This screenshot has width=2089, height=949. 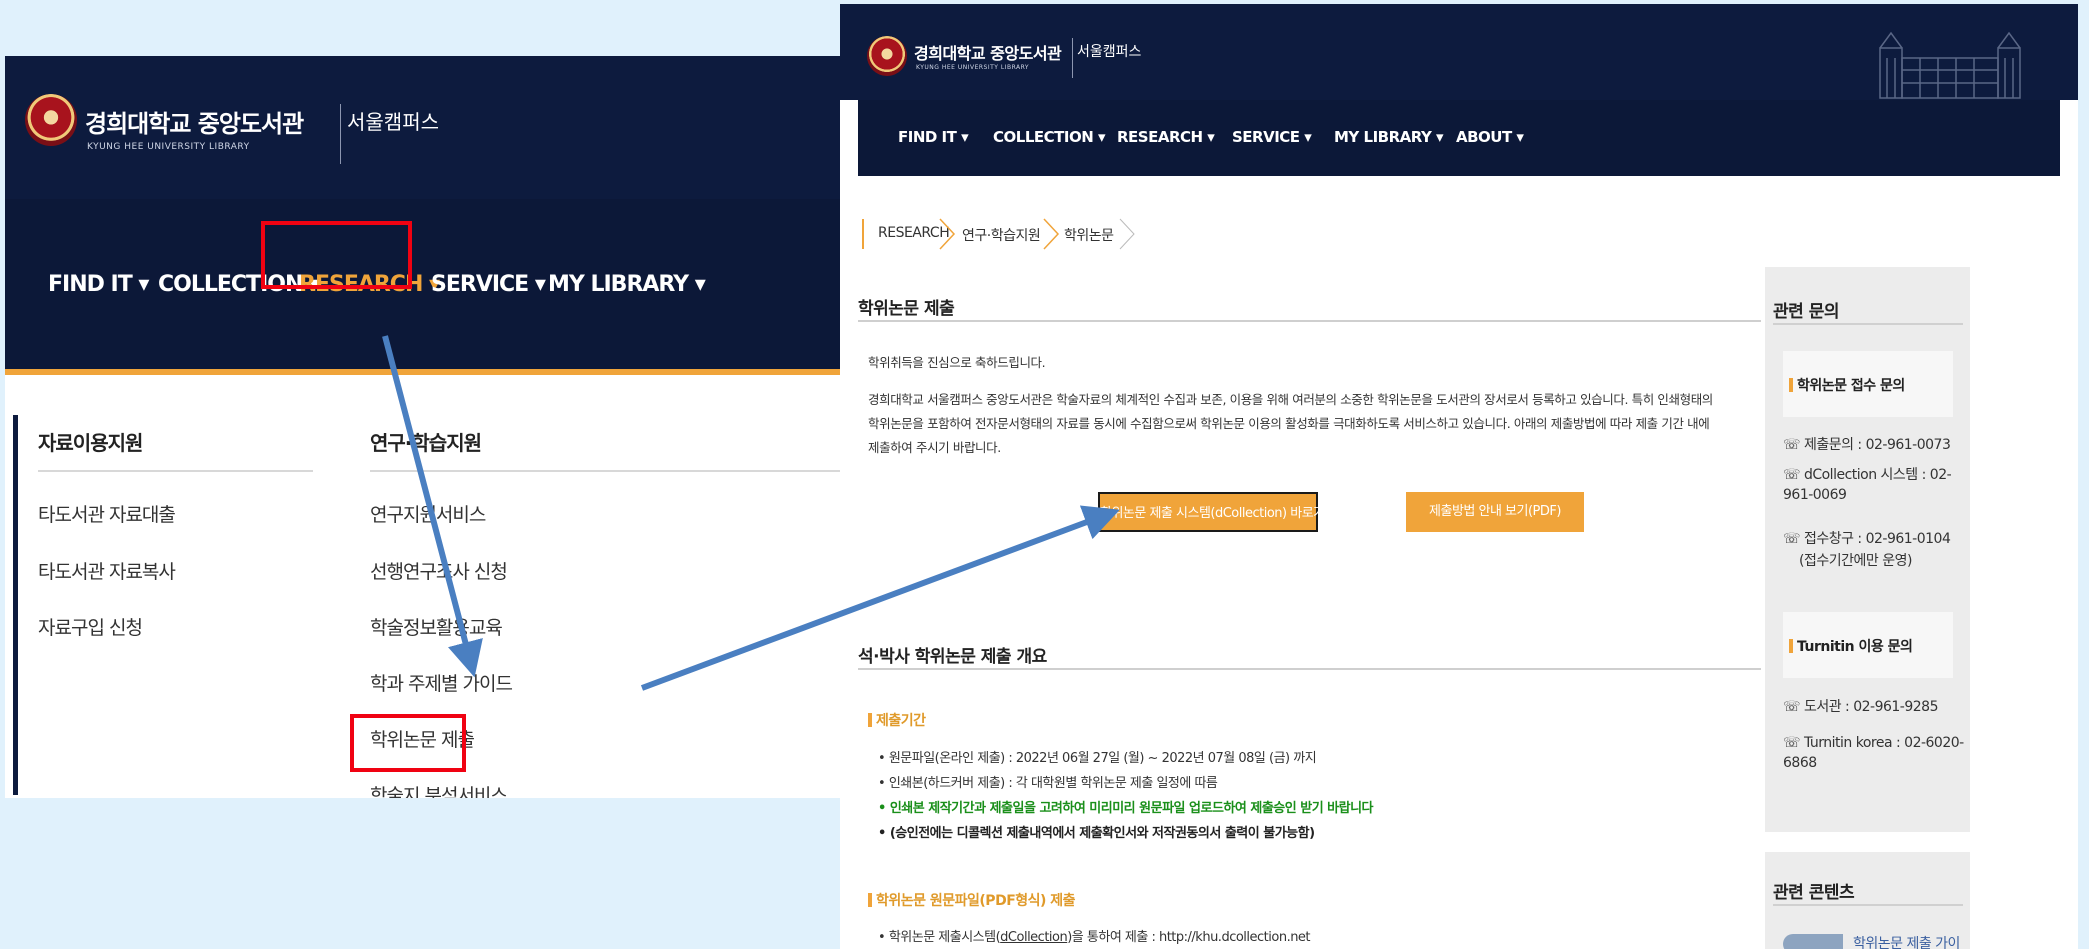 I want to click on arrow-research-to-thesis, so click(x=432, y=506).